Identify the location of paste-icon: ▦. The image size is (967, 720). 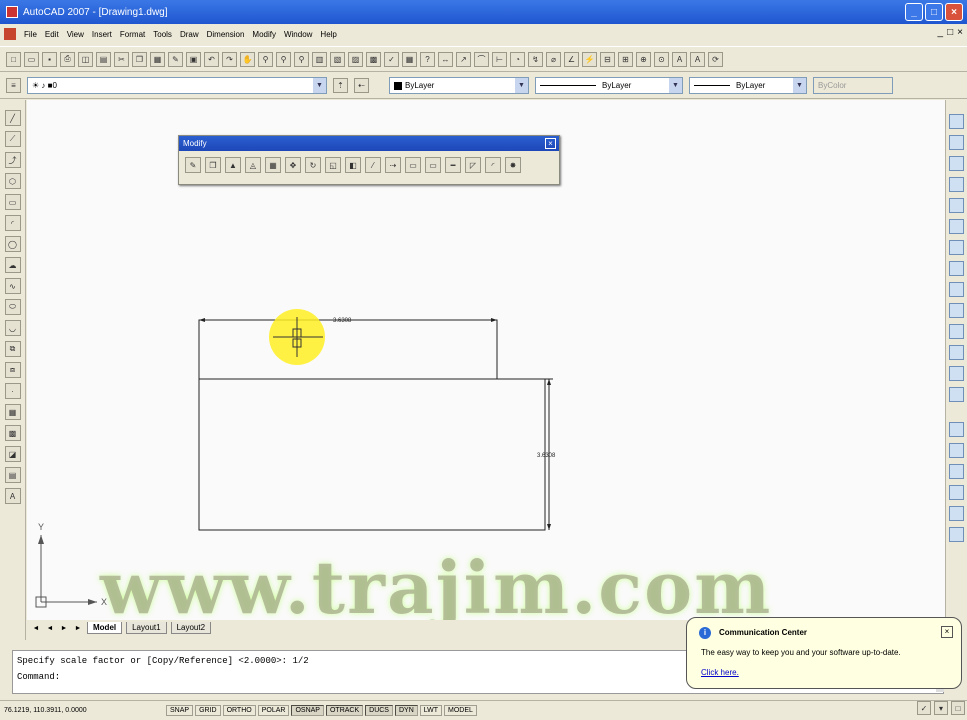
(157, 59).